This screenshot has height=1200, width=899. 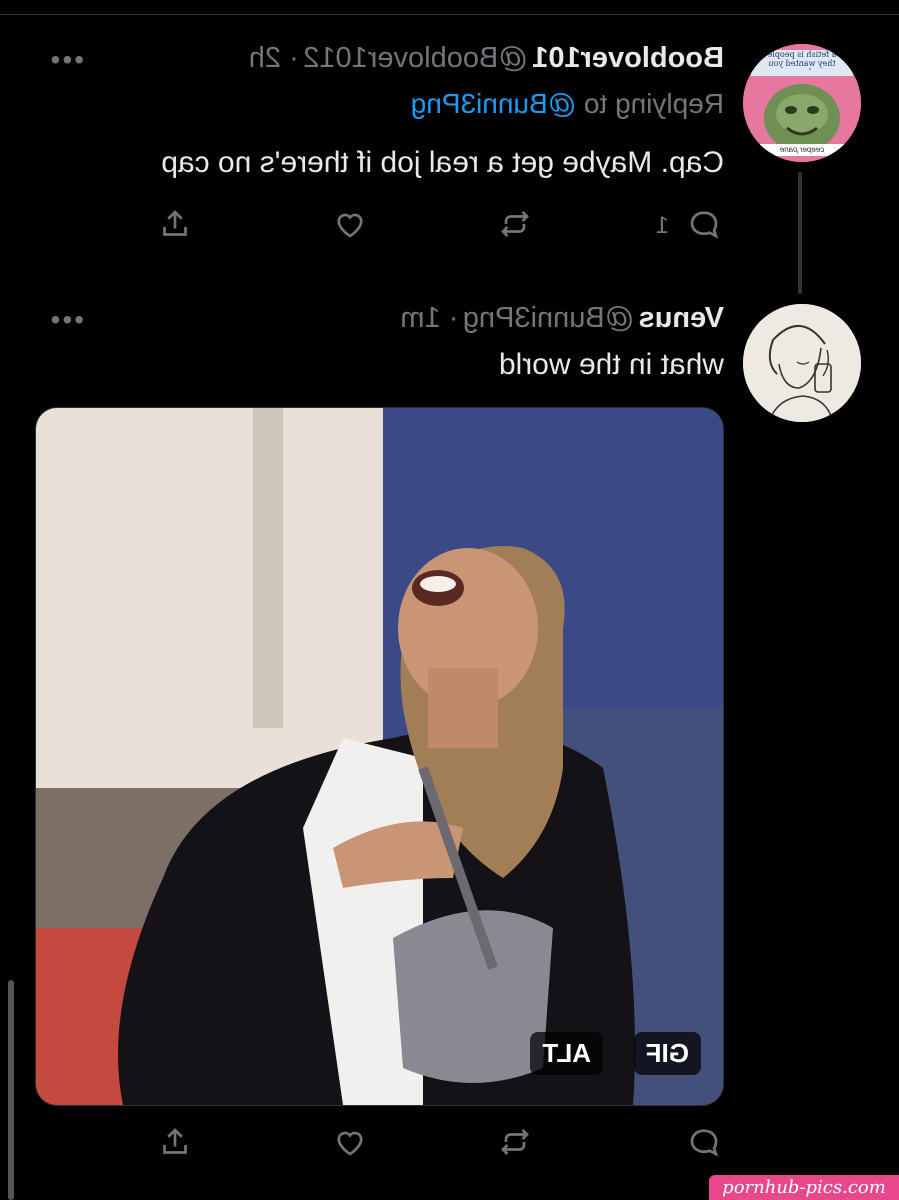 I want to click on tweet1-header: Booblover101 @Booblover1012 · 2h, so click(x=444, y=61).